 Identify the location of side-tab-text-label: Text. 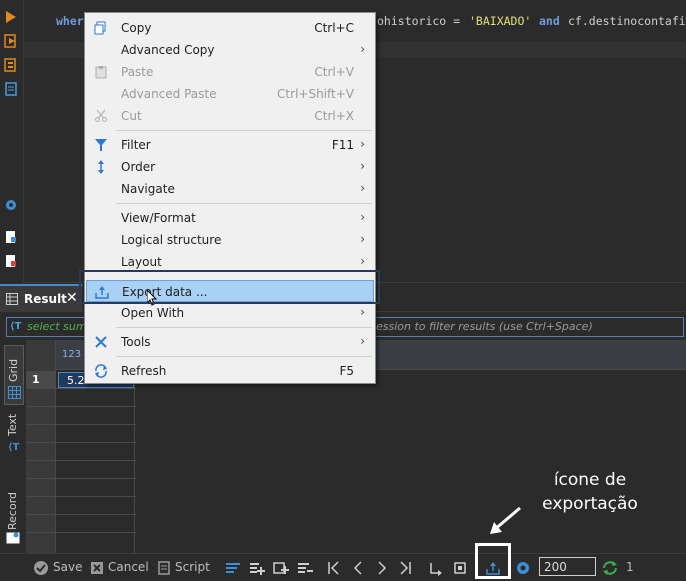
(12, 424).